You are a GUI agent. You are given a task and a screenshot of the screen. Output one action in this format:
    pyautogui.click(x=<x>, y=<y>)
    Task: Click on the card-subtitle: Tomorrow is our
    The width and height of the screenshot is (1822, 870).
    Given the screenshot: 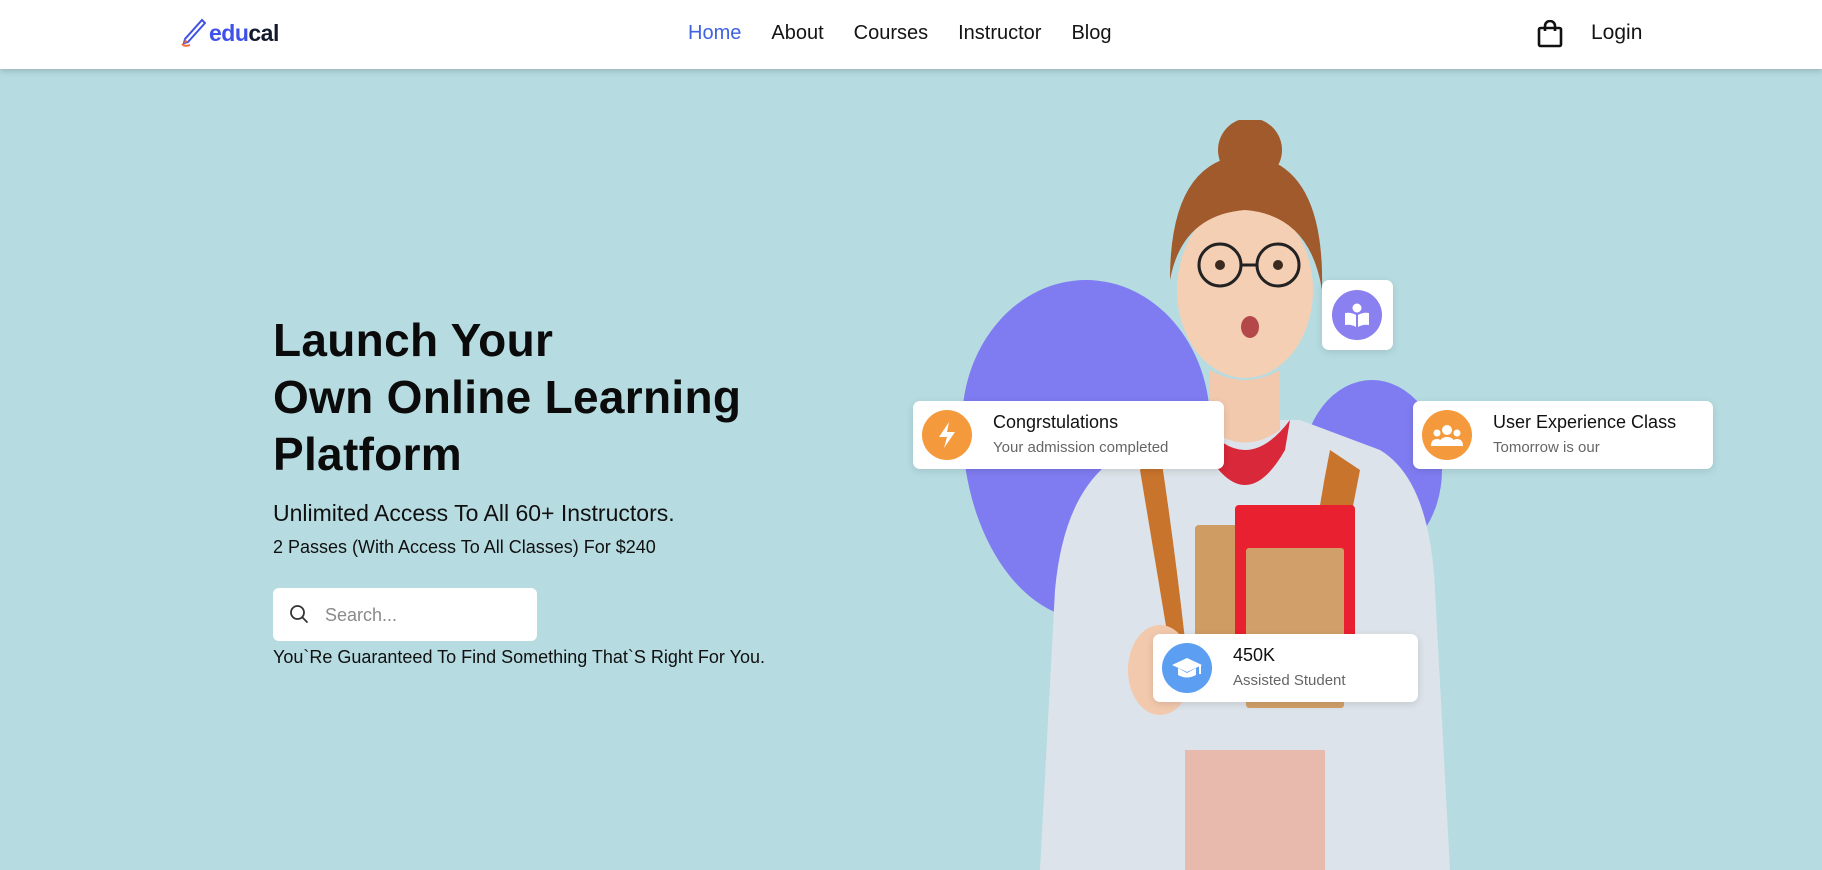 What is the action you would take?
    pyautogui.click(x=1546, y=447)
    